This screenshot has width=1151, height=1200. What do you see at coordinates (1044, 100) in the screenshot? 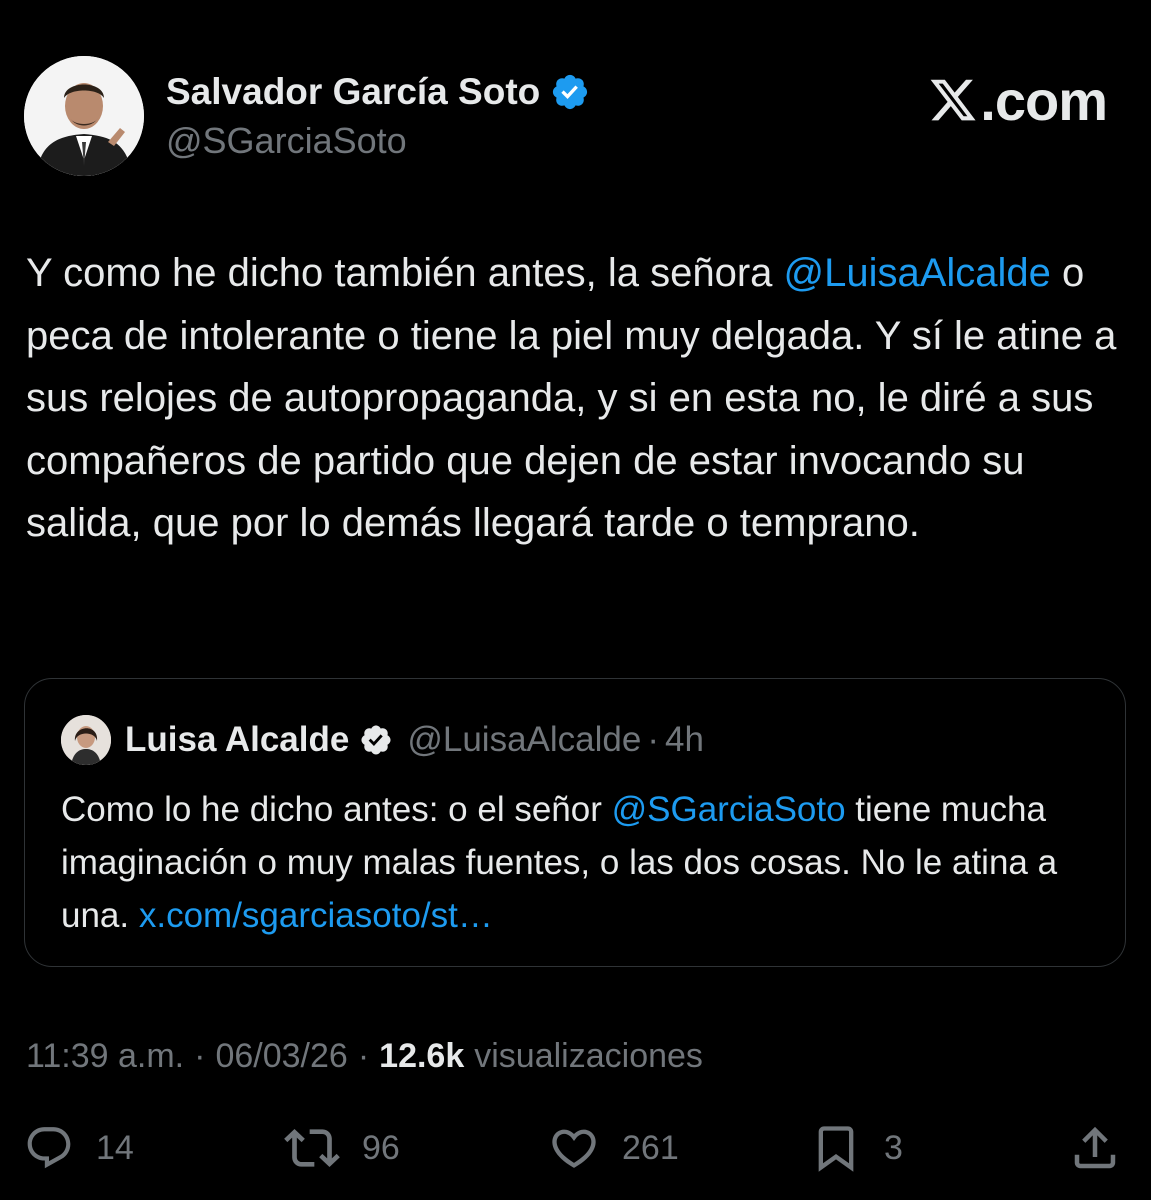
I see `brand-domain: .com` at bounding box center [1044, 100].